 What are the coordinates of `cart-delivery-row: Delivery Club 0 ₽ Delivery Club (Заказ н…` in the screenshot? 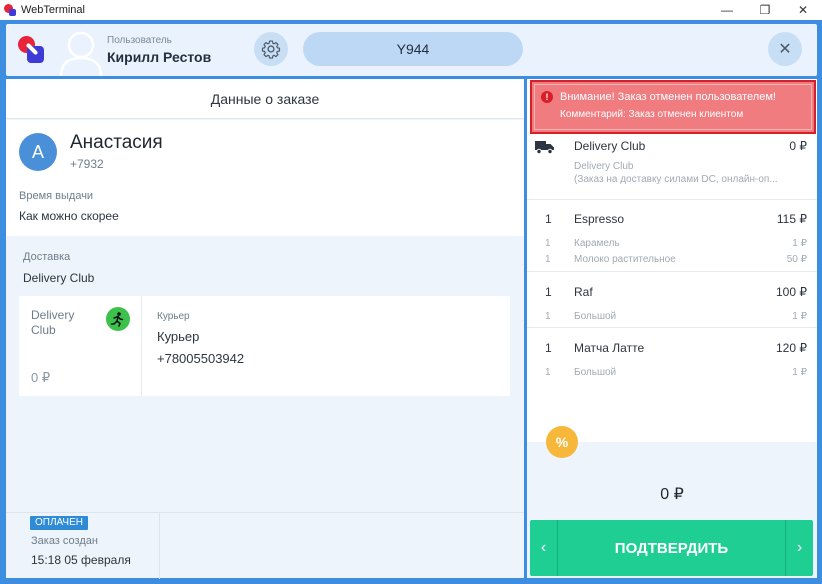 It's located at (672, 167).